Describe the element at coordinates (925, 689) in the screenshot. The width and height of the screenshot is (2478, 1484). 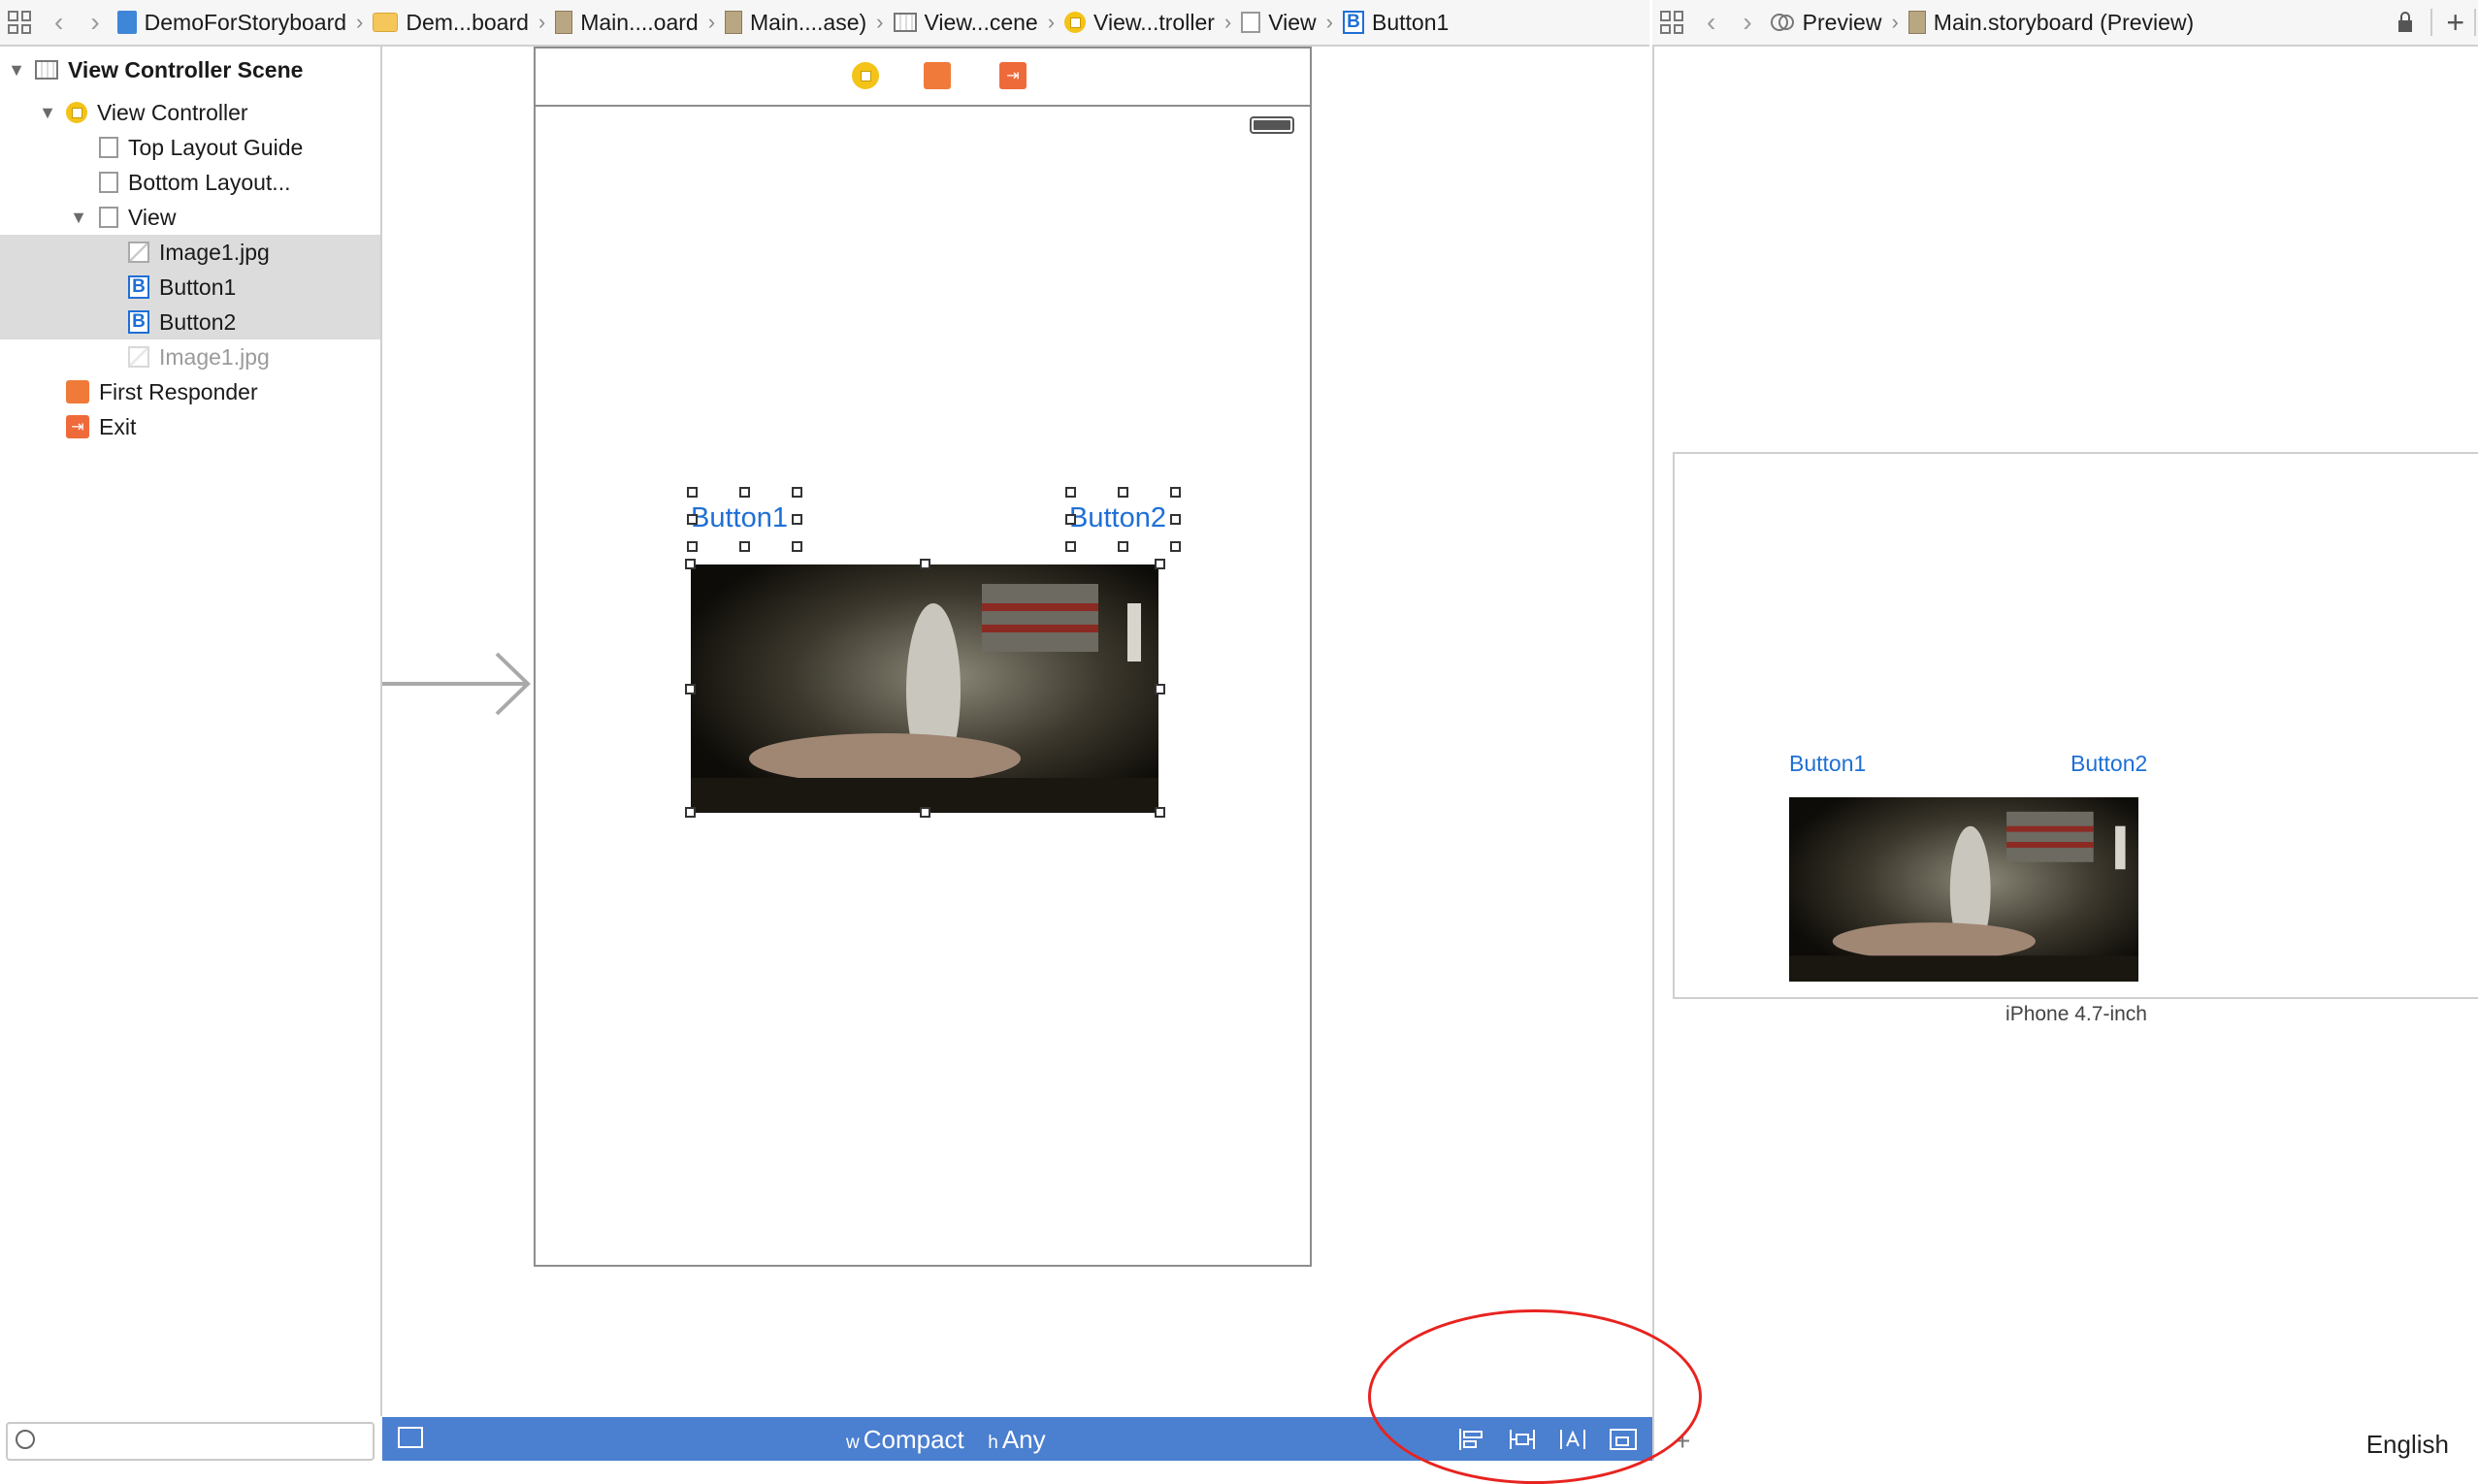
I see `canvas-image-view` at that location.